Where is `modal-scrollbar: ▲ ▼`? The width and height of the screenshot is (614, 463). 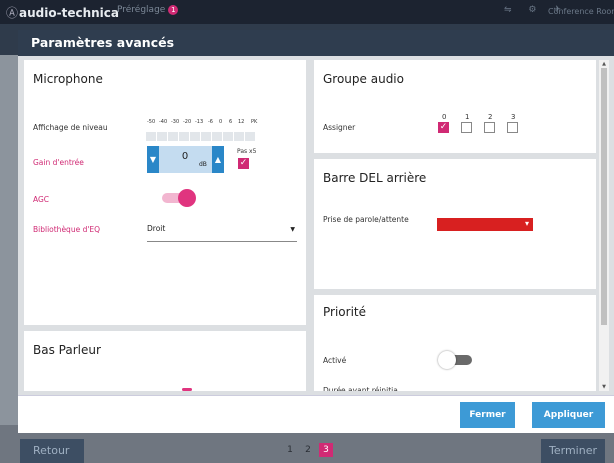 modal-scrollbar: ▲ ▼ is located at coordinates (604, 225).